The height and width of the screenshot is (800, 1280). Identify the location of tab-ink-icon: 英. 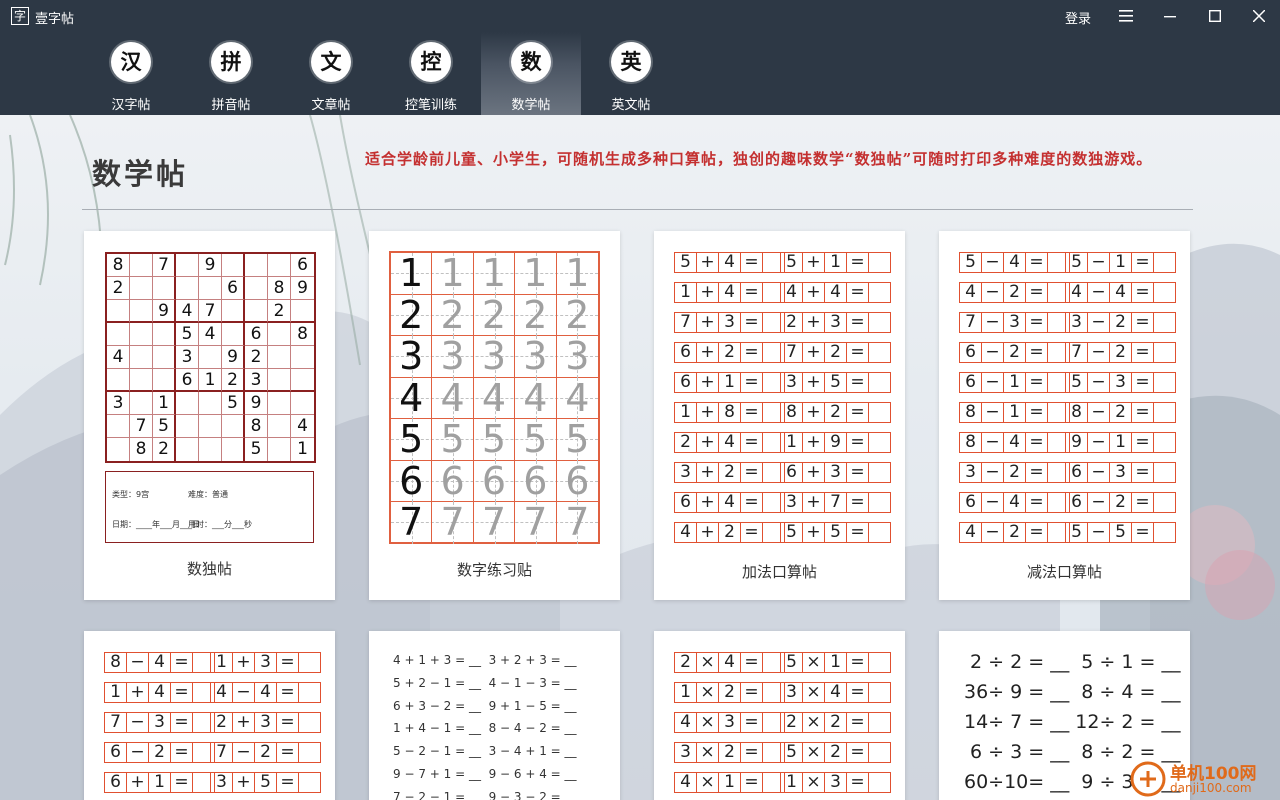
(631, 62).